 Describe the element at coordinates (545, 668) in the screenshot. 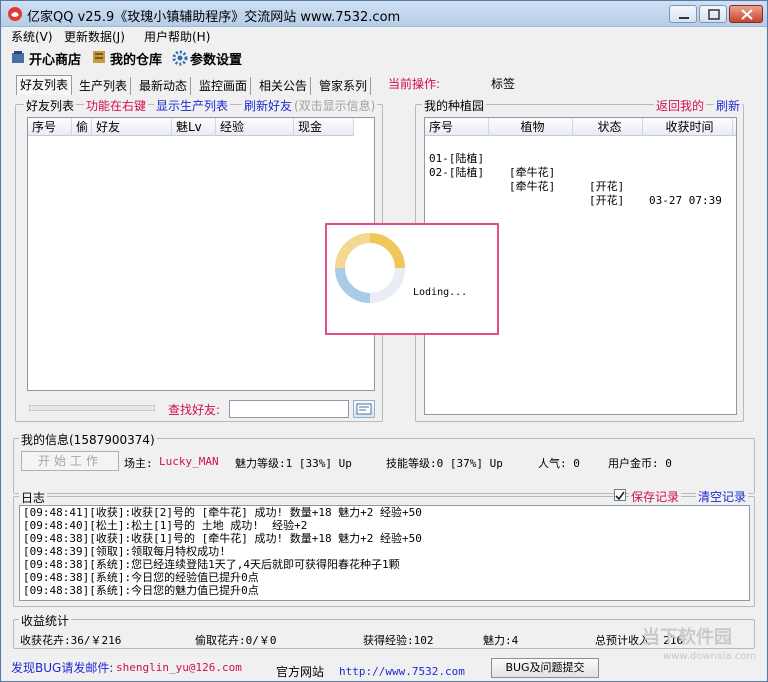

I see `bug-submit-button: BUG及问题提交` at that location.